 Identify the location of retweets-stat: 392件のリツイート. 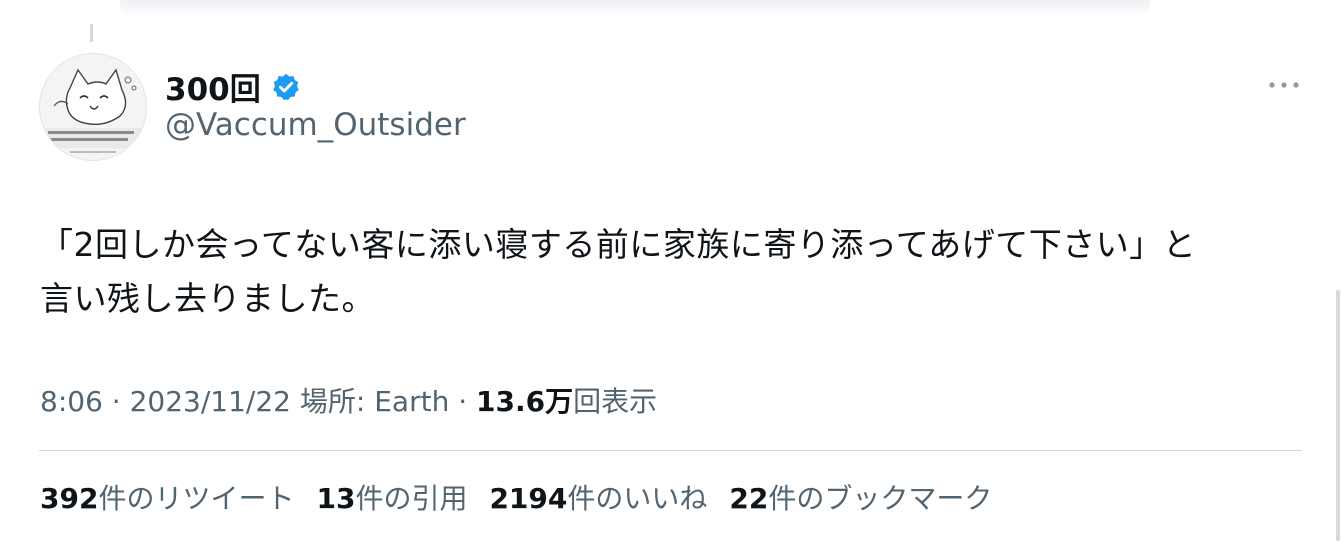
(167, 497).